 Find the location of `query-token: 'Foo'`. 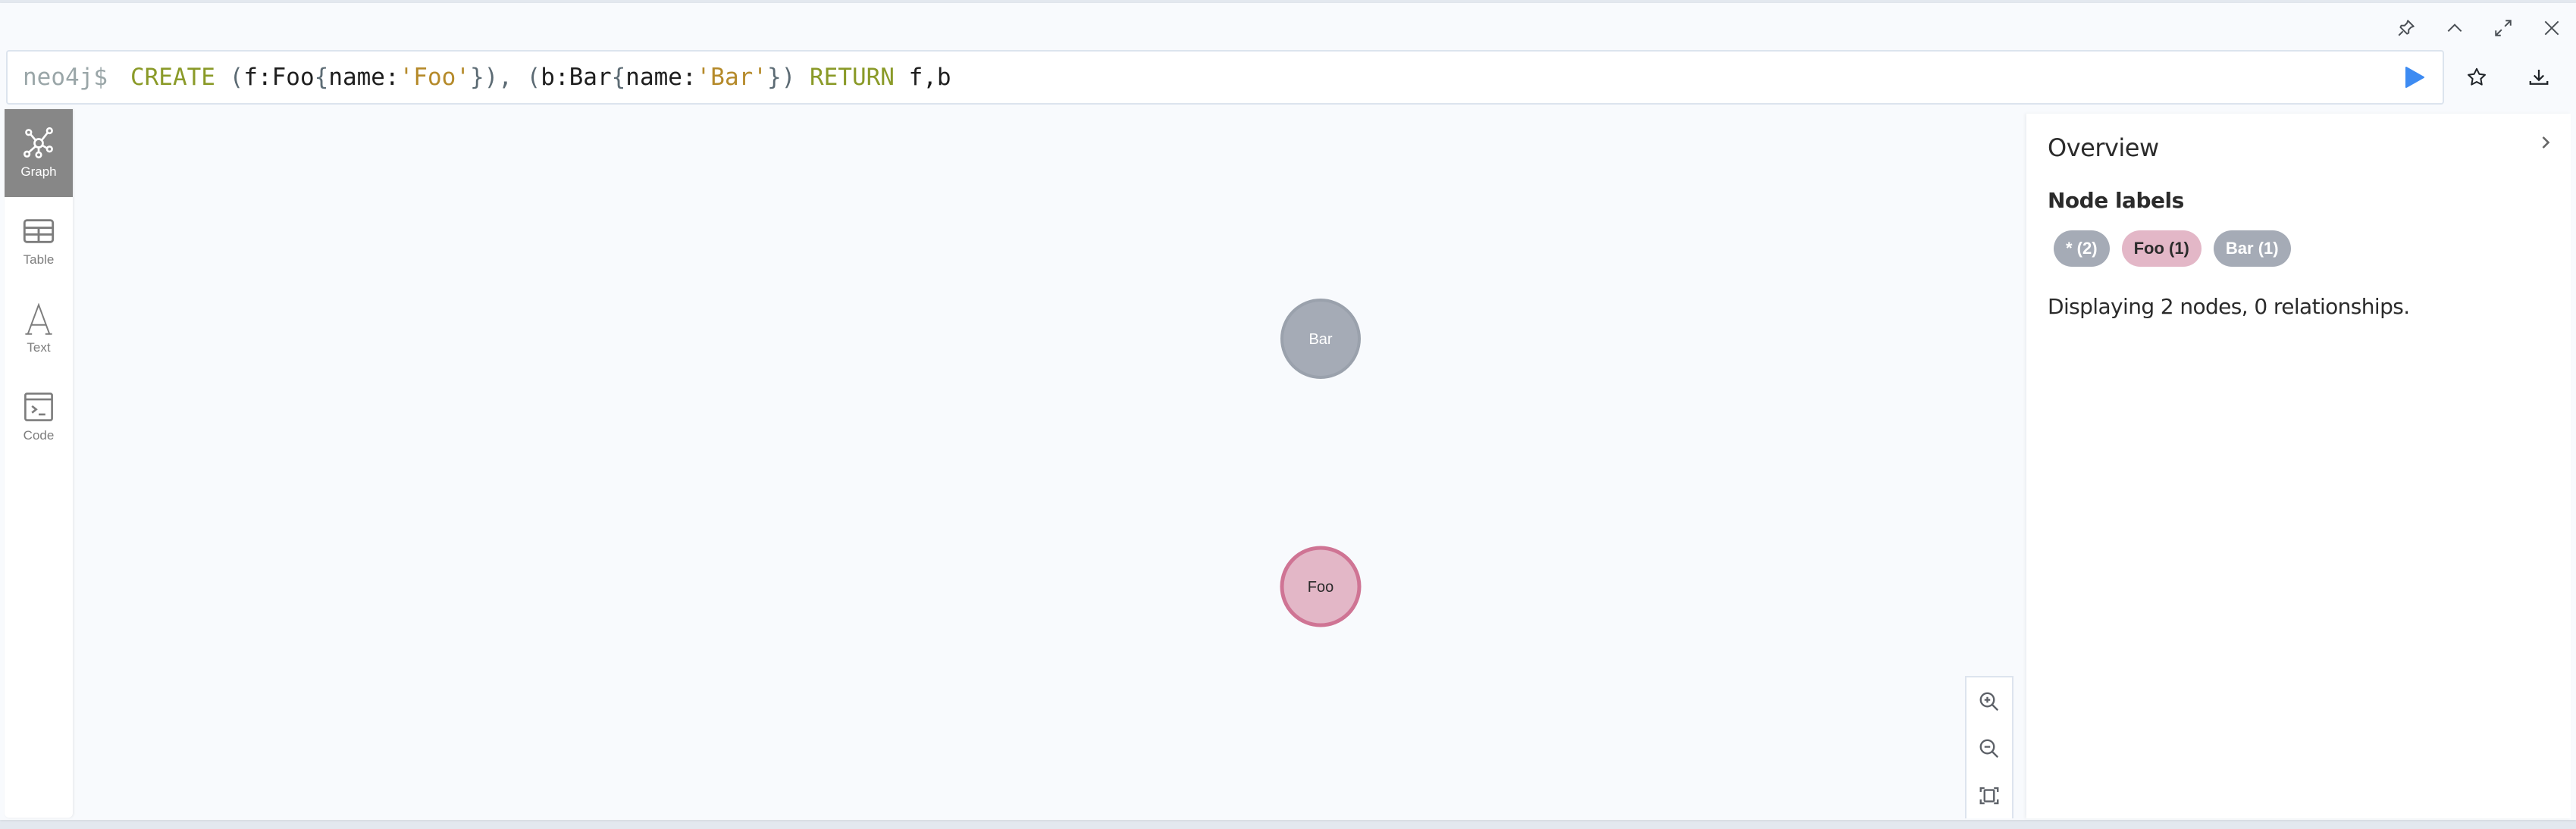

query-token: 'Foo' is located at coordinates (434, 77).